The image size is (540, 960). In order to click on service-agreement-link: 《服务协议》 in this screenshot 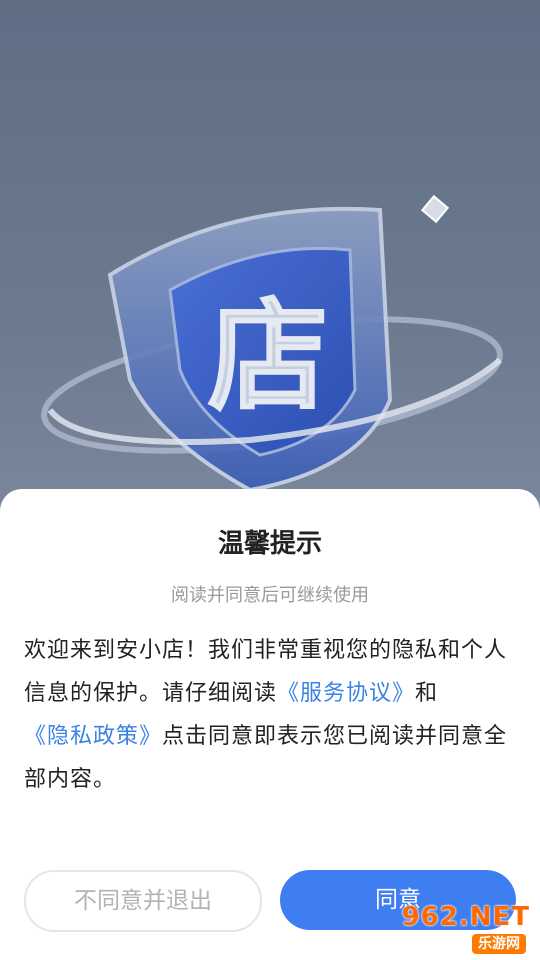, I will do `click(346, 693)`.